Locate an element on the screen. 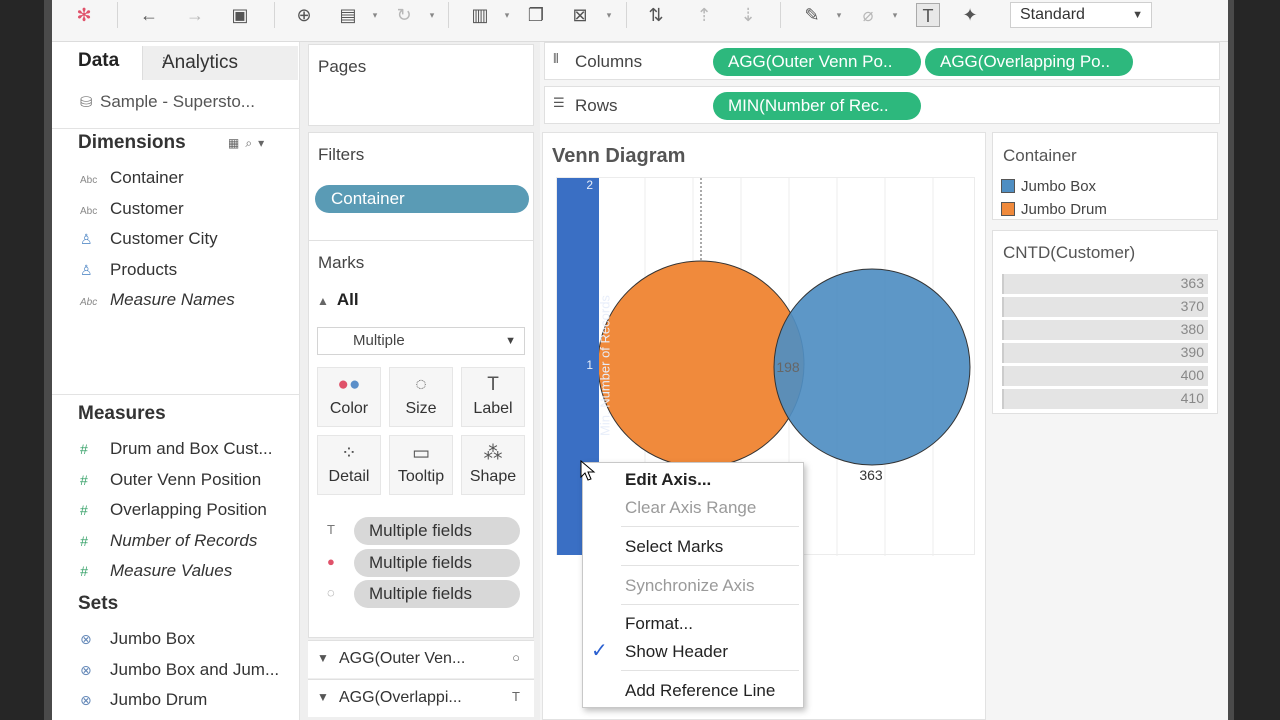  jumbo-drum-circle is located at coordinates (701, 364).